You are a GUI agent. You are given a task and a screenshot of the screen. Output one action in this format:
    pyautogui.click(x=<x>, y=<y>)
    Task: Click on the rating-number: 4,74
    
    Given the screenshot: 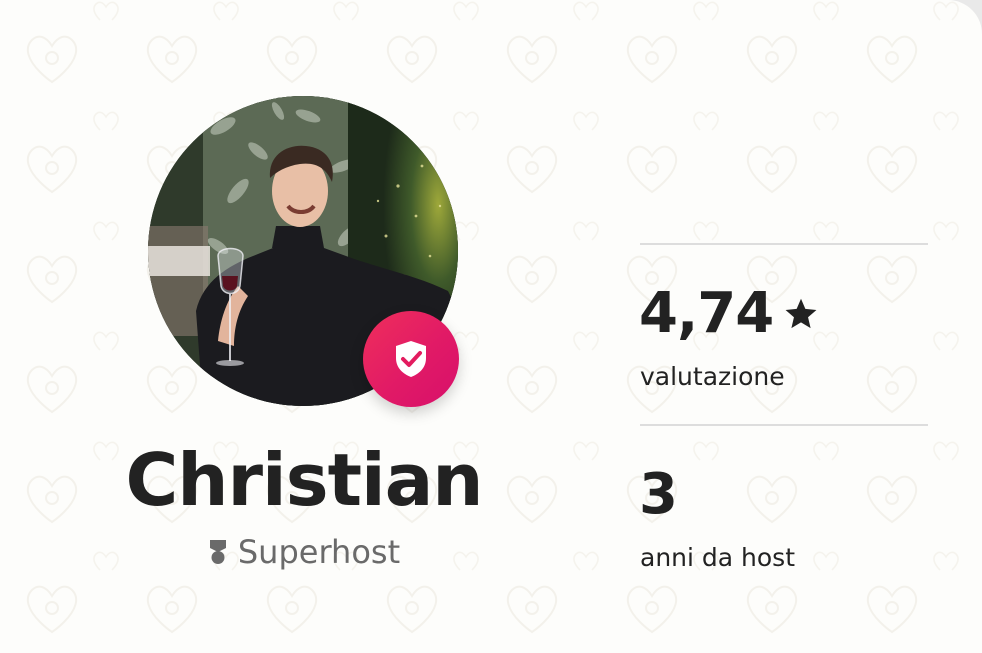 What is the action you would take?
    pyautogui.click(x=706, y=313)
    